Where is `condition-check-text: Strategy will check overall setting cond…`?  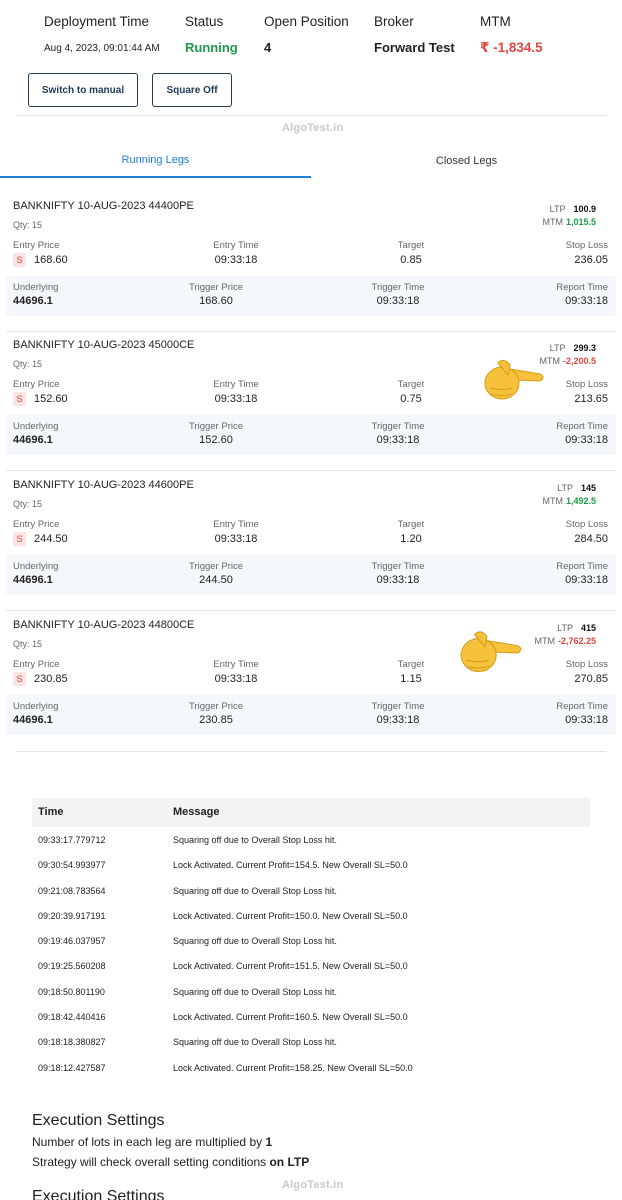
condition-check-text: Strategy will check overall setting cond… is located at coordinates (170, 1162).